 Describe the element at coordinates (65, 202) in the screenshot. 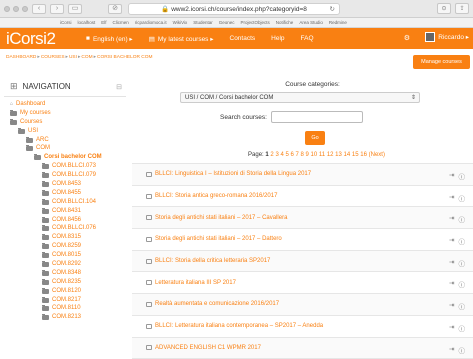

I see `nav-tree-item: COM.BLLCI.104` at that location.